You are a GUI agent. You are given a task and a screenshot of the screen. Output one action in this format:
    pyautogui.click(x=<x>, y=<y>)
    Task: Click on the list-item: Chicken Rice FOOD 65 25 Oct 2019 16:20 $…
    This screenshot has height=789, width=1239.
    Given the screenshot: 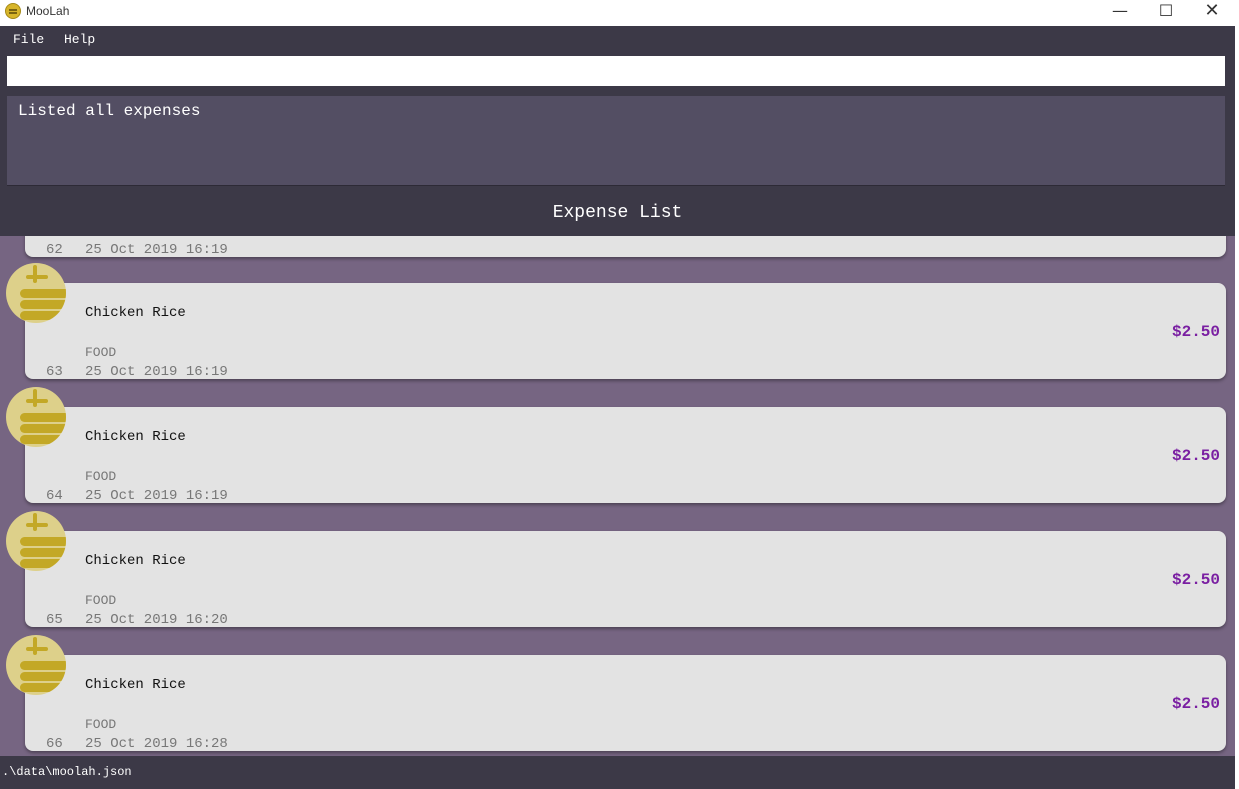 What is the action you would take?
    pyautogui.click(x=625, y=579)
    